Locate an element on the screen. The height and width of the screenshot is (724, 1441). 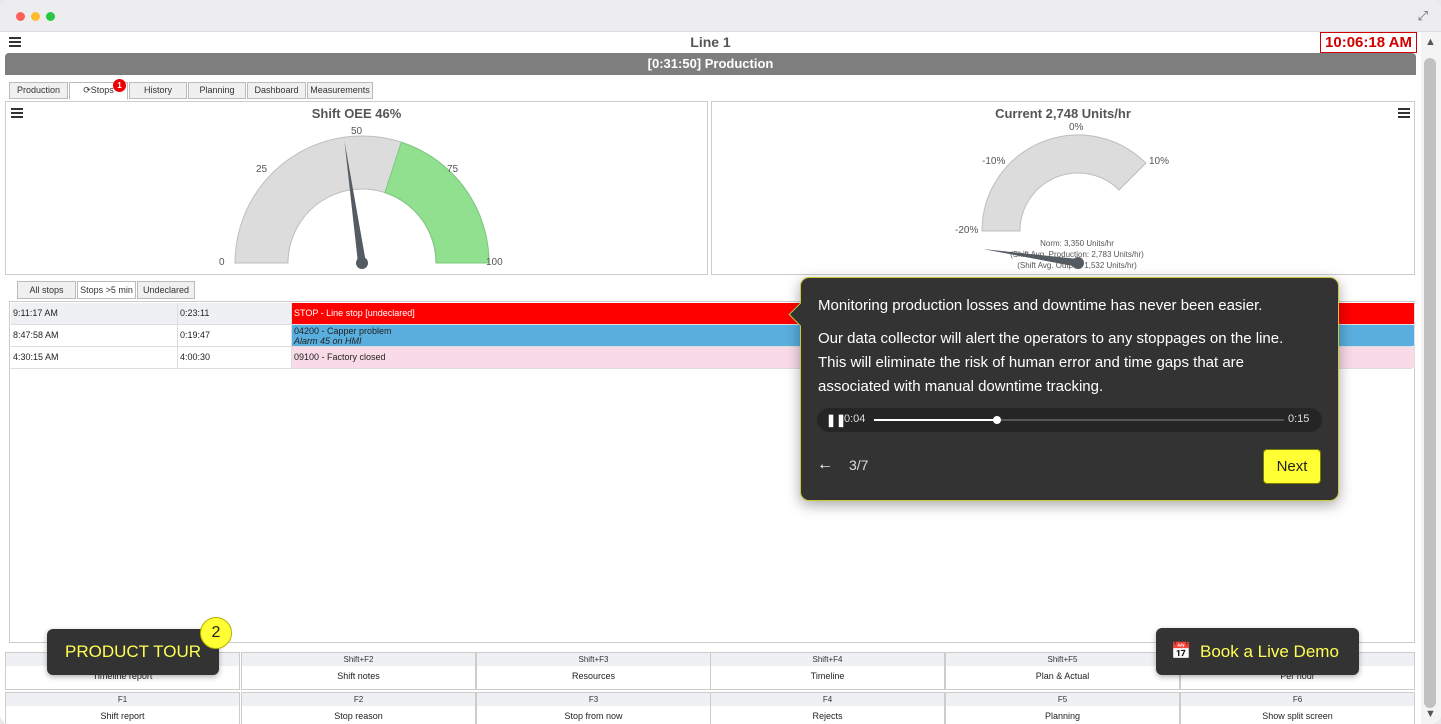
clock: 10:06:18 AM is located at coordinates (1368, 42).